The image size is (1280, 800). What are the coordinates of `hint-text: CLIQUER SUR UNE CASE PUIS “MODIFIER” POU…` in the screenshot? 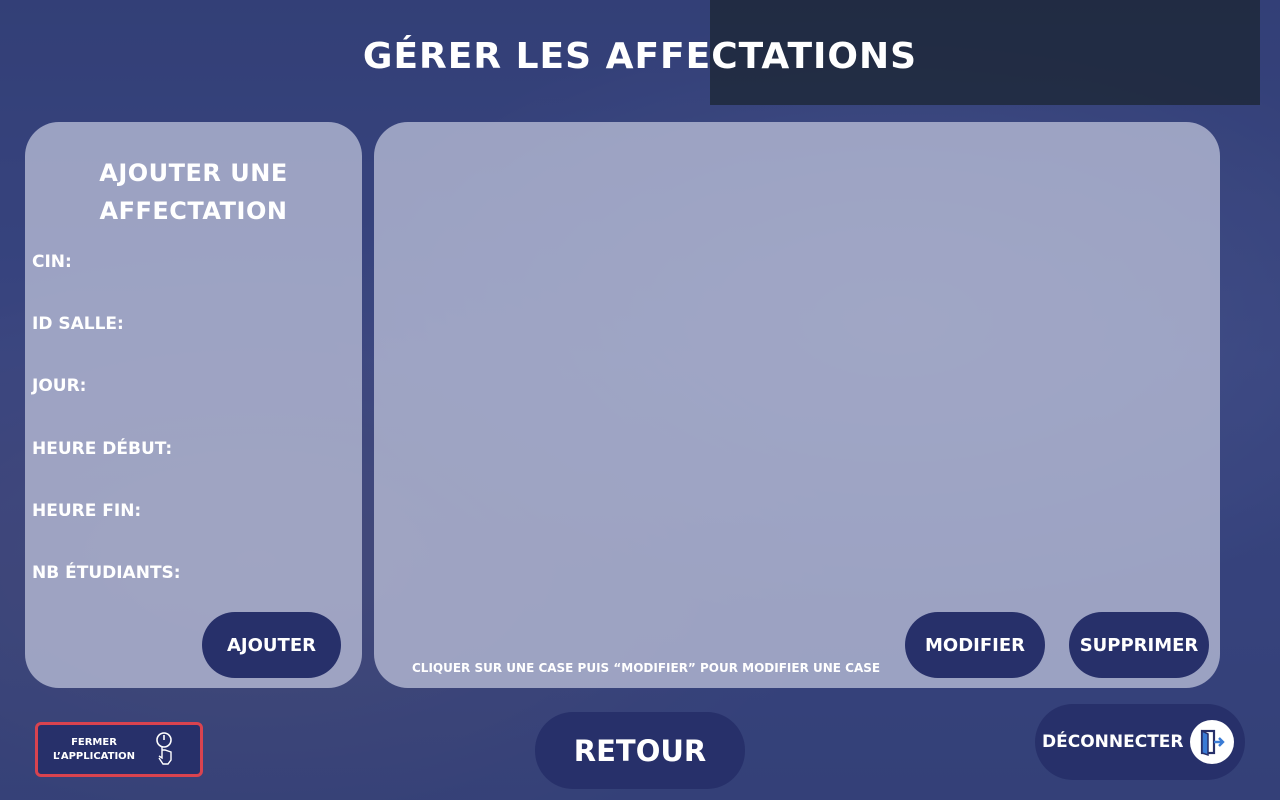 It's located at (646, 668).